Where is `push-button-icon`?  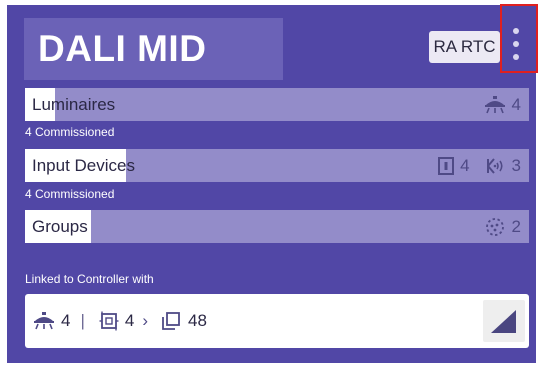
push-button-icon is located at coordinates (446, 165).